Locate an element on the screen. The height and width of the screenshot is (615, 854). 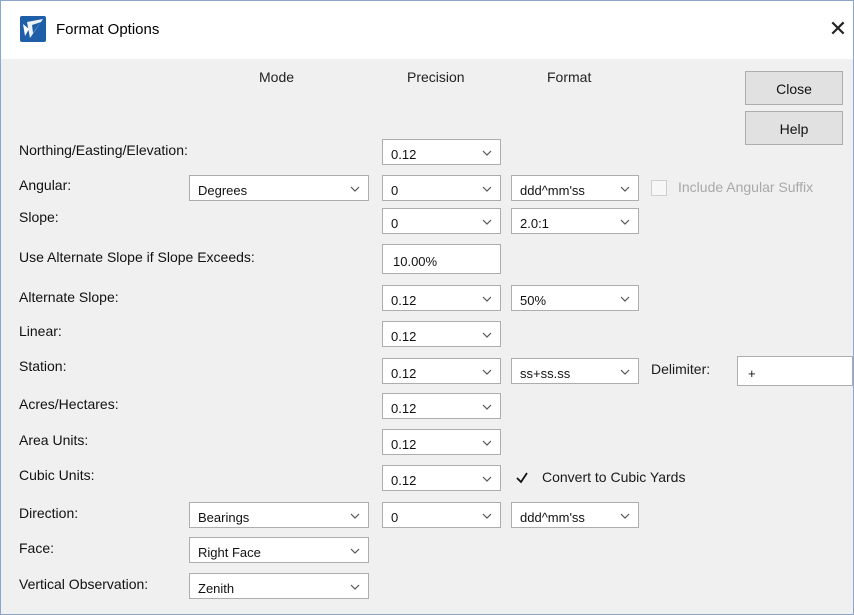
direction-format-dropdown: ddd^mm'ss is located at coordinates (575, 515).